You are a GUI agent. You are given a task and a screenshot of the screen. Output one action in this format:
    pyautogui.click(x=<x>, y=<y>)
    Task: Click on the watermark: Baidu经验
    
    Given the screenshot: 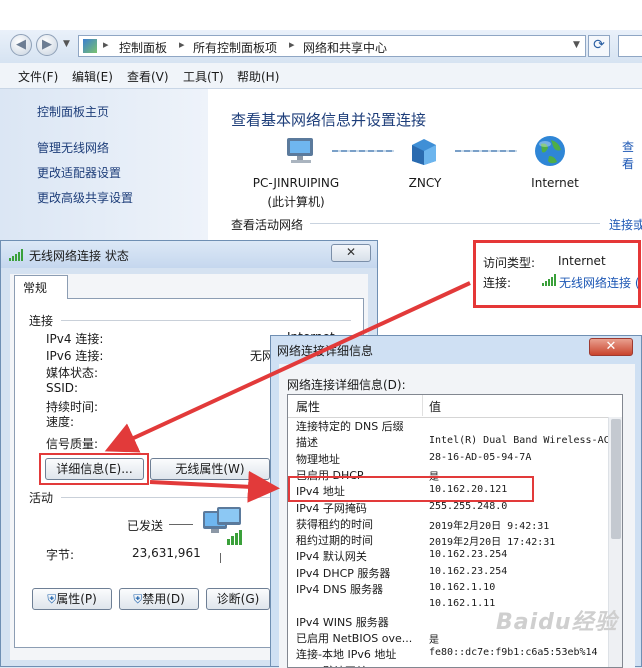 What is the action you would take?
    pyautogui.click(x=557, y=620)
    